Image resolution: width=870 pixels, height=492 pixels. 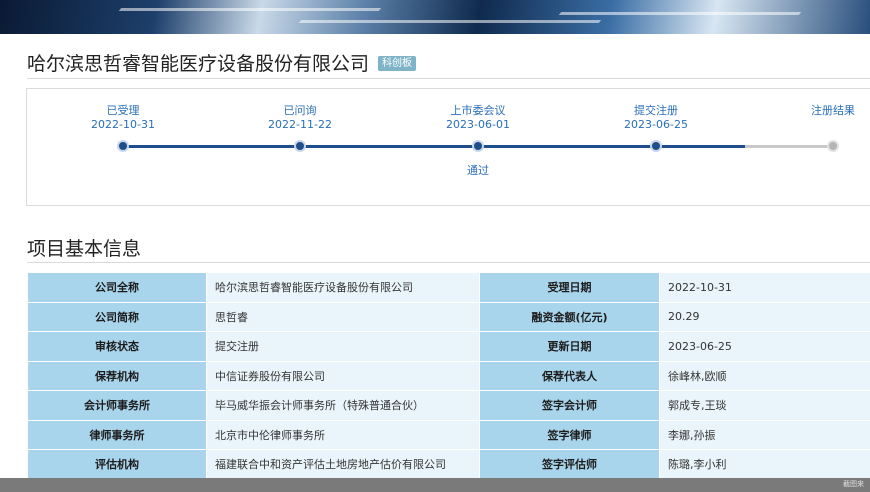 I want to click on table-row: 会计师事务所 毕马威华振会计师事务所（特殊普通合伙） 签字会计师 郭成专,王琰, so click(x=448, y=405).